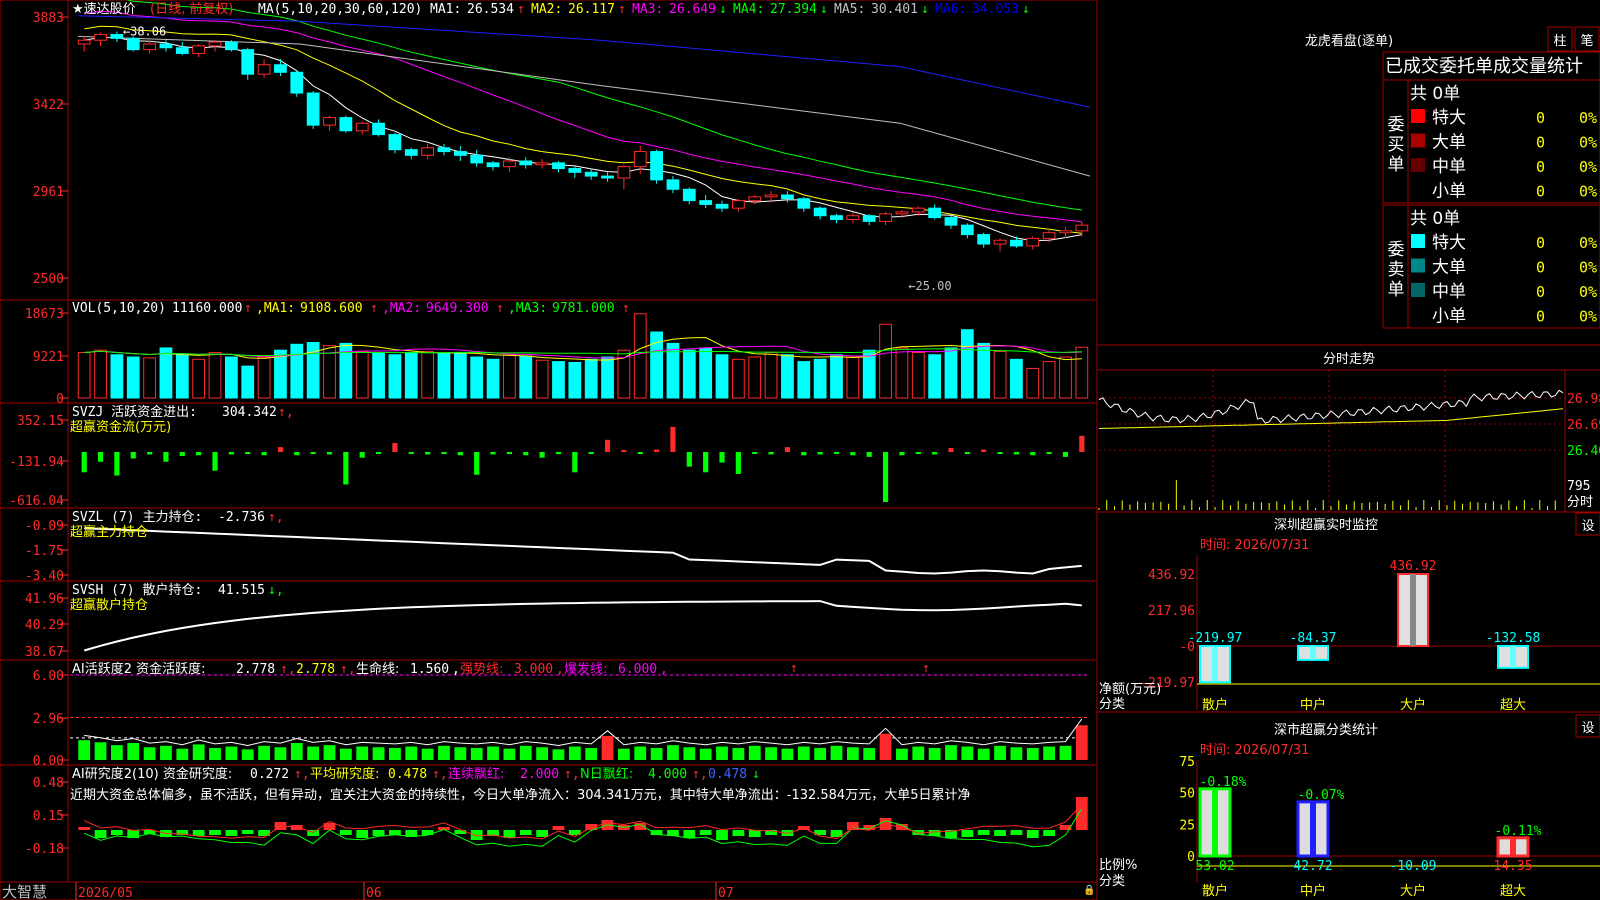  Describe the element at coordinates (1540, 167) in the screenshot. I see `buy-row-count: 0` at that location.